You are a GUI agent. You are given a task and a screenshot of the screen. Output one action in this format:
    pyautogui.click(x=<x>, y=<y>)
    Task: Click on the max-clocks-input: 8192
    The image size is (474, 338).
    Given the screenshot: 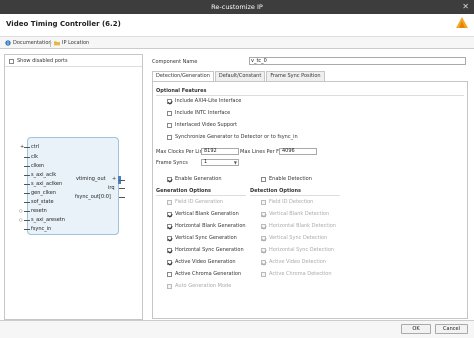 What is the action you would take?
    pyautogui.click(x=220, y=151)
    